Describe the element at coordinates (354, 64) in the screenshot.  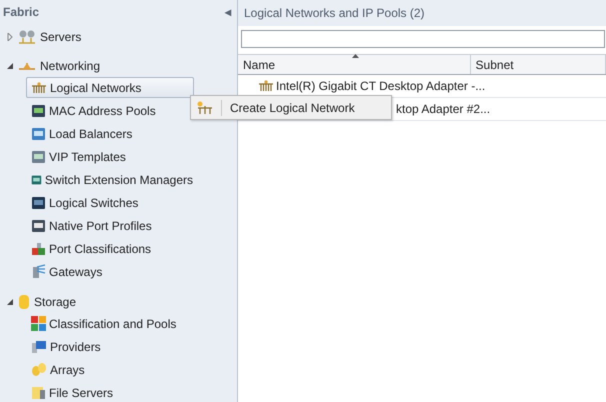
I see `column-header: Name` at that location.